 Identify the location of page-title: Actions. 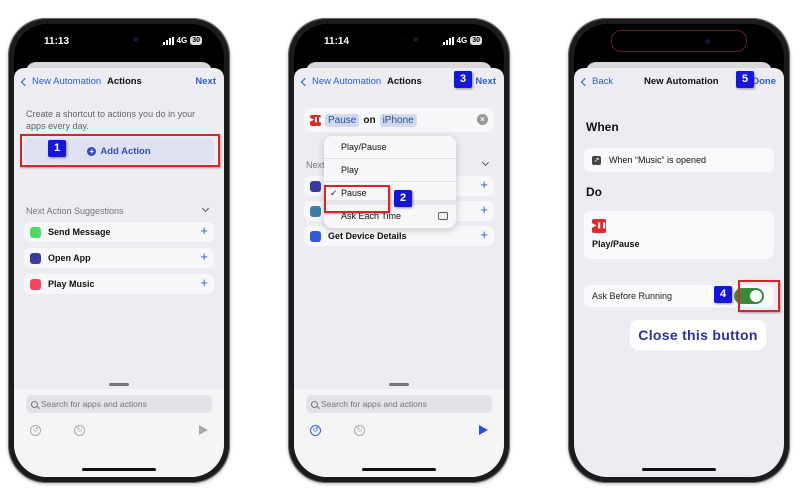
(124, 81).